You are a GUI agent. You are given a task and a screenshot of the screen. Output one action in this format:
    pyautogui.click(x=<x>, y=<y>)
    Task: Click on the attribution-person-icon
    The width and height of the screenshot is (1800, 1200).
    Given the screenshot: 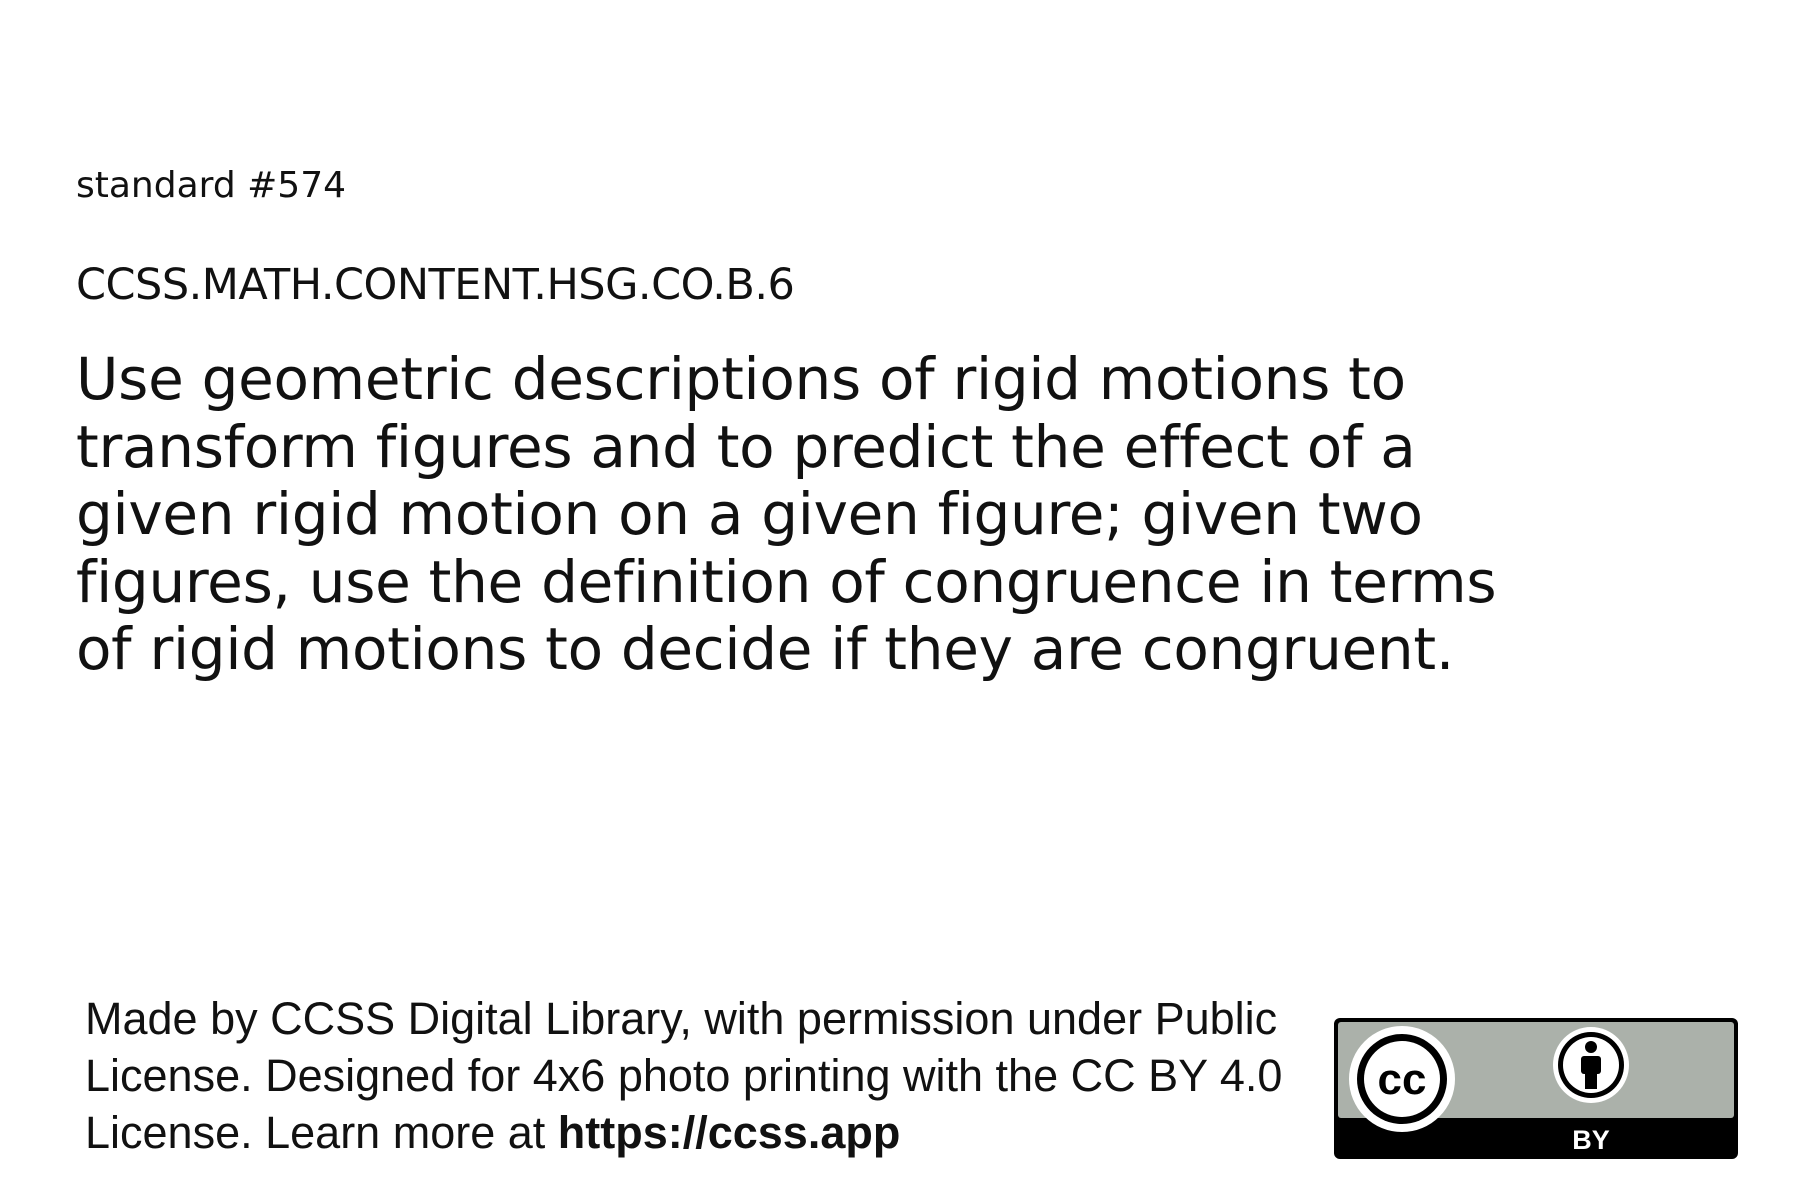 What is the action you would take?
    pyautogui.click(x=1591, y=1065)
    